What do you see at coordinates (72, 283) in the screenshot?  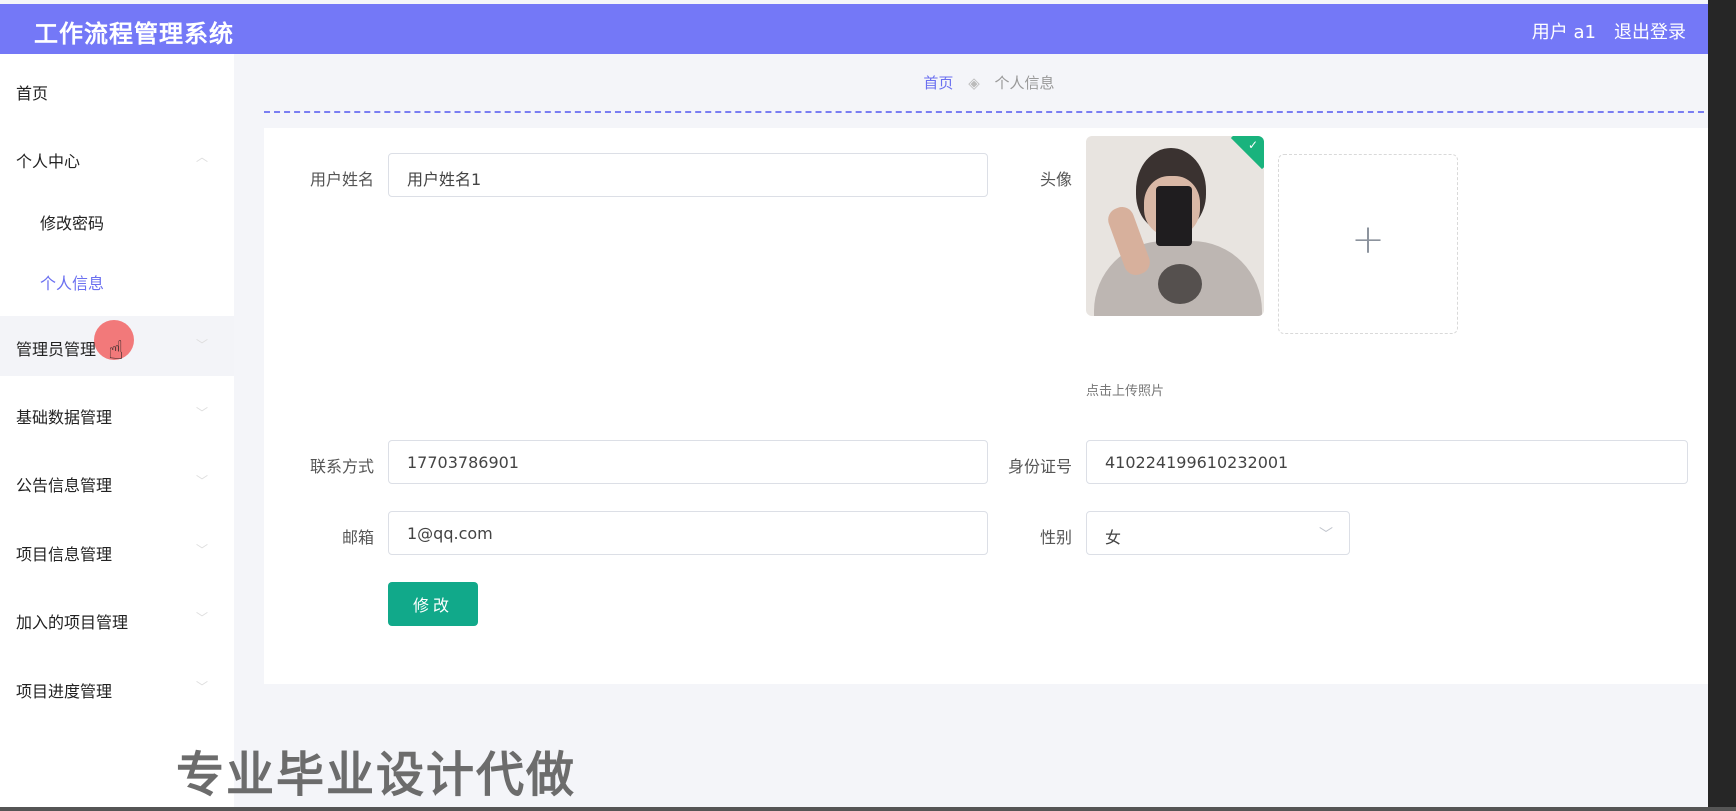 I see `sidebar-item-label: 个人信息` at bounding box center [72, 283].